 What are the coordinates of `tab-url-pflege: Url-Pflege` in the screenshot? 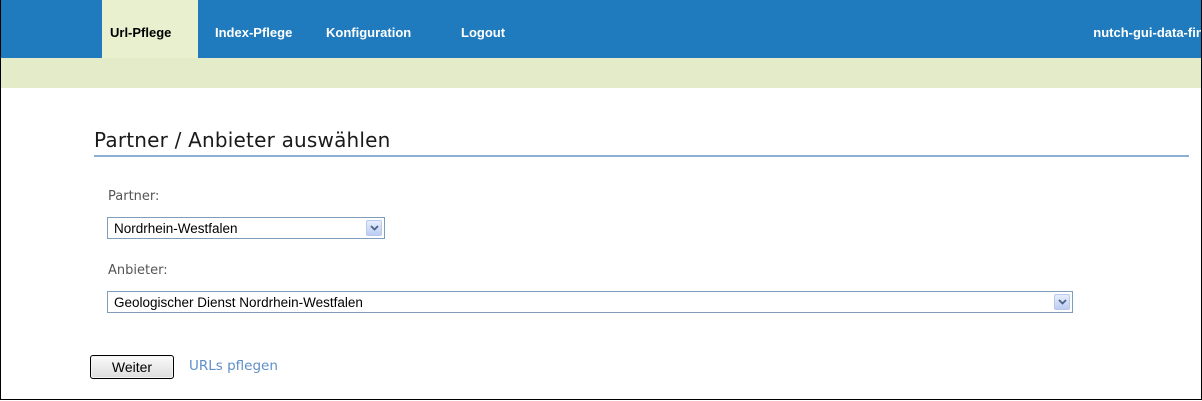 It's located at (150, 29).